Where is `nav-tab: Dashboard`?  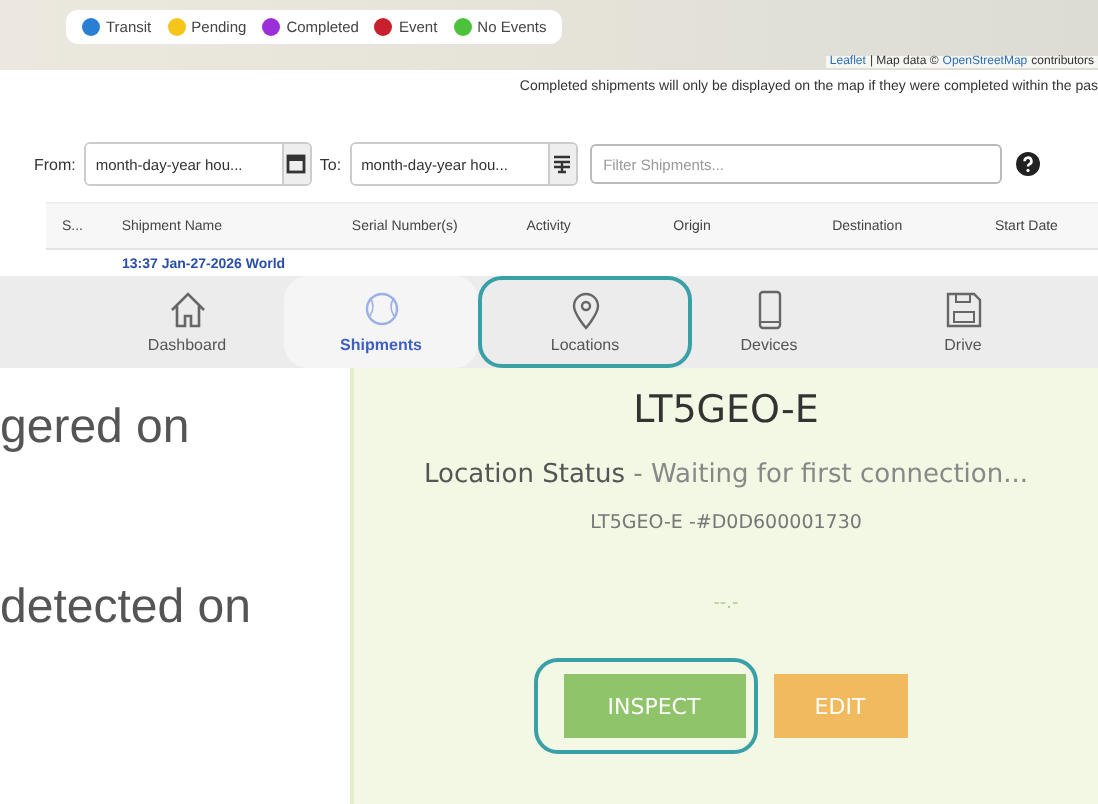 nav-tab: Dashboard is located at coordinates (187, 322).